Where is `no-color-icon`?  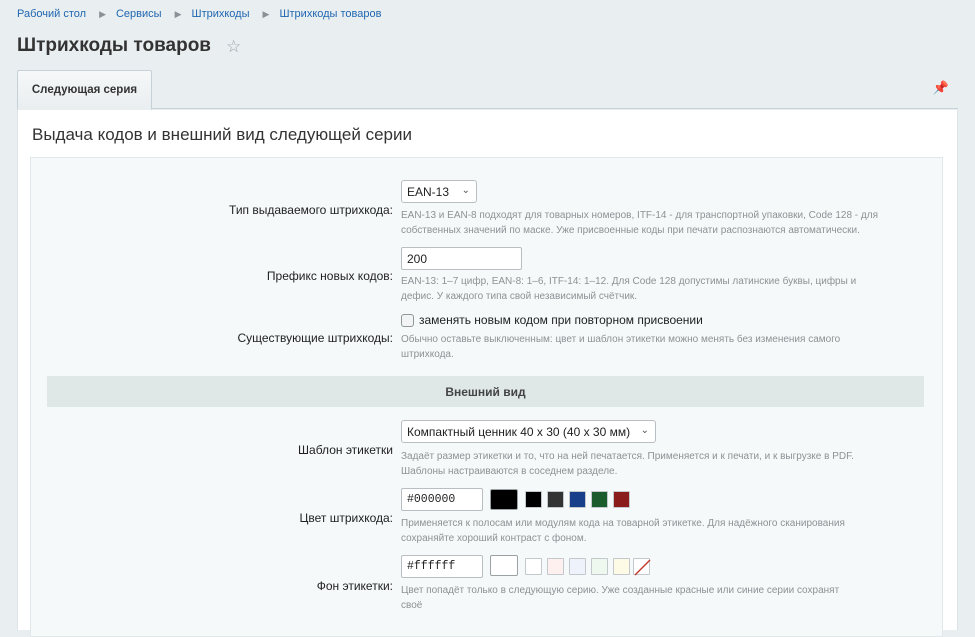 no-color-icon is located at coordinates (642, 567).